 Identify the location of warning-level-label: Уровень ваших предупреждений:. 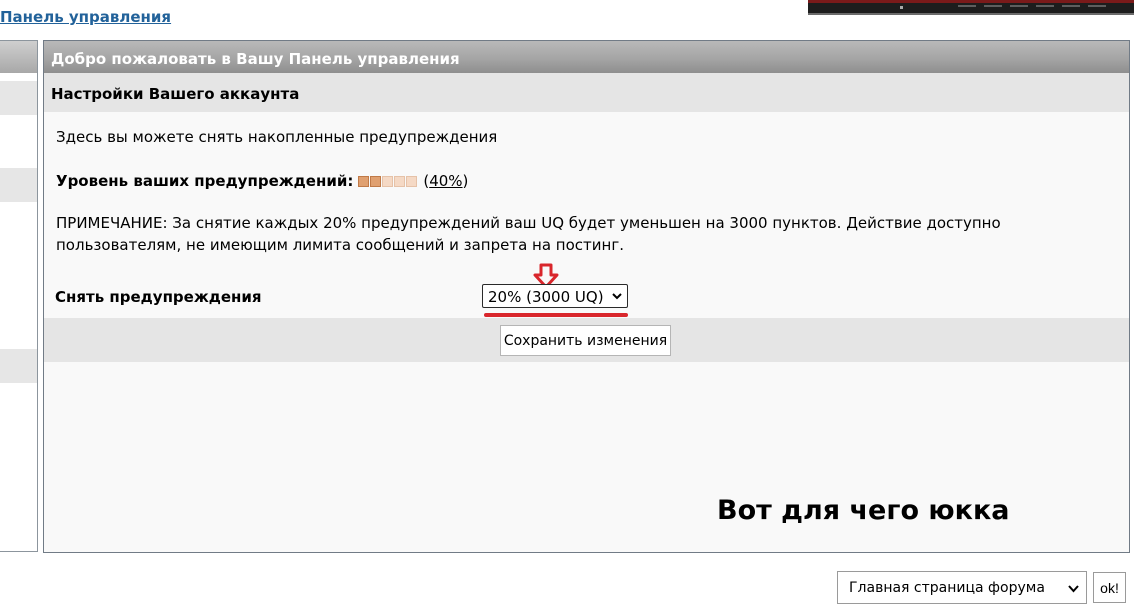
(205, 181).